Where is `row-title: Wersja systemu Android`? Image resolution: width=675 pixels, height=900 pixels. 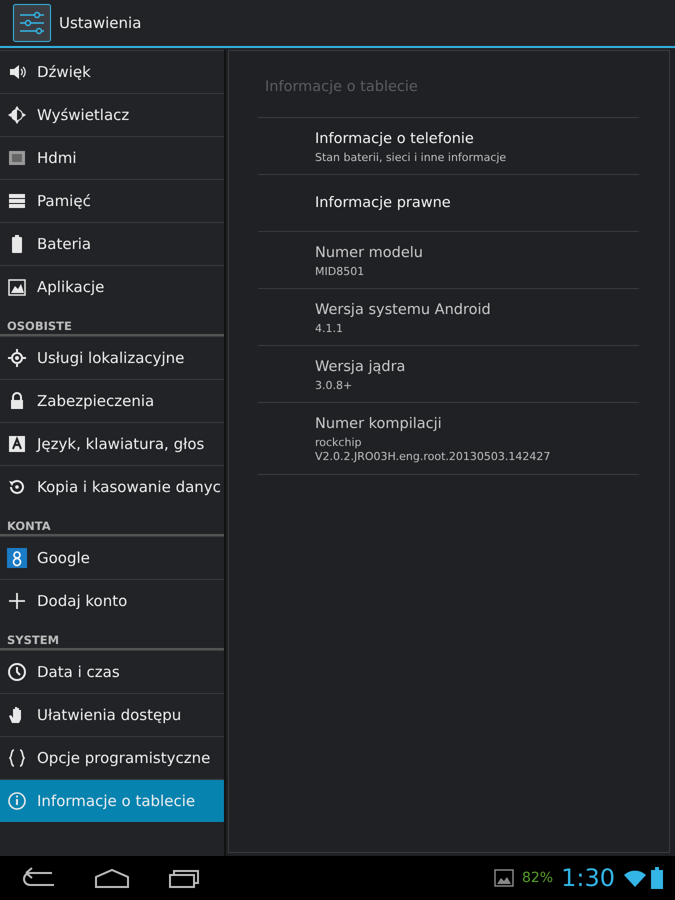 row-title: Wersja systemu Android is located at coordinates (403, 310).